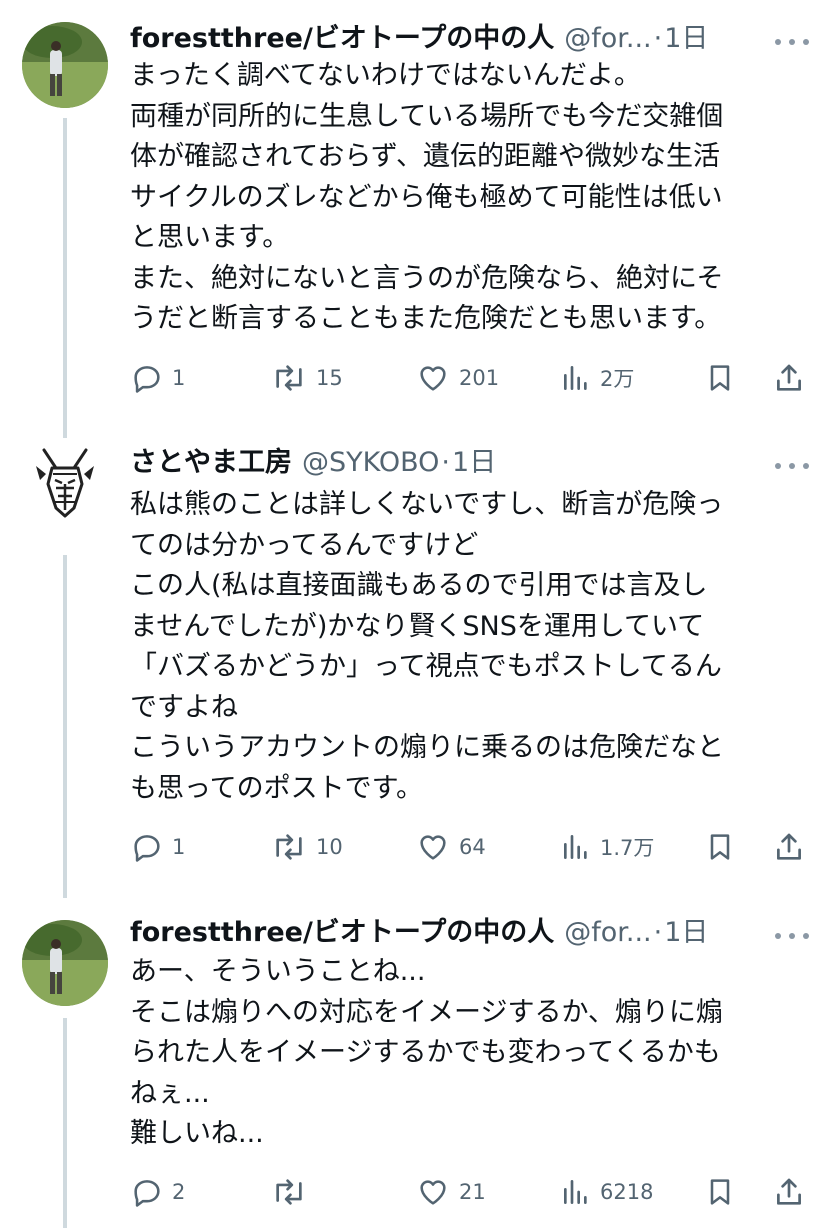  Describe the element at coordinates (179, 1192) in the screenshot. I see `reply-count: 2` at that location.